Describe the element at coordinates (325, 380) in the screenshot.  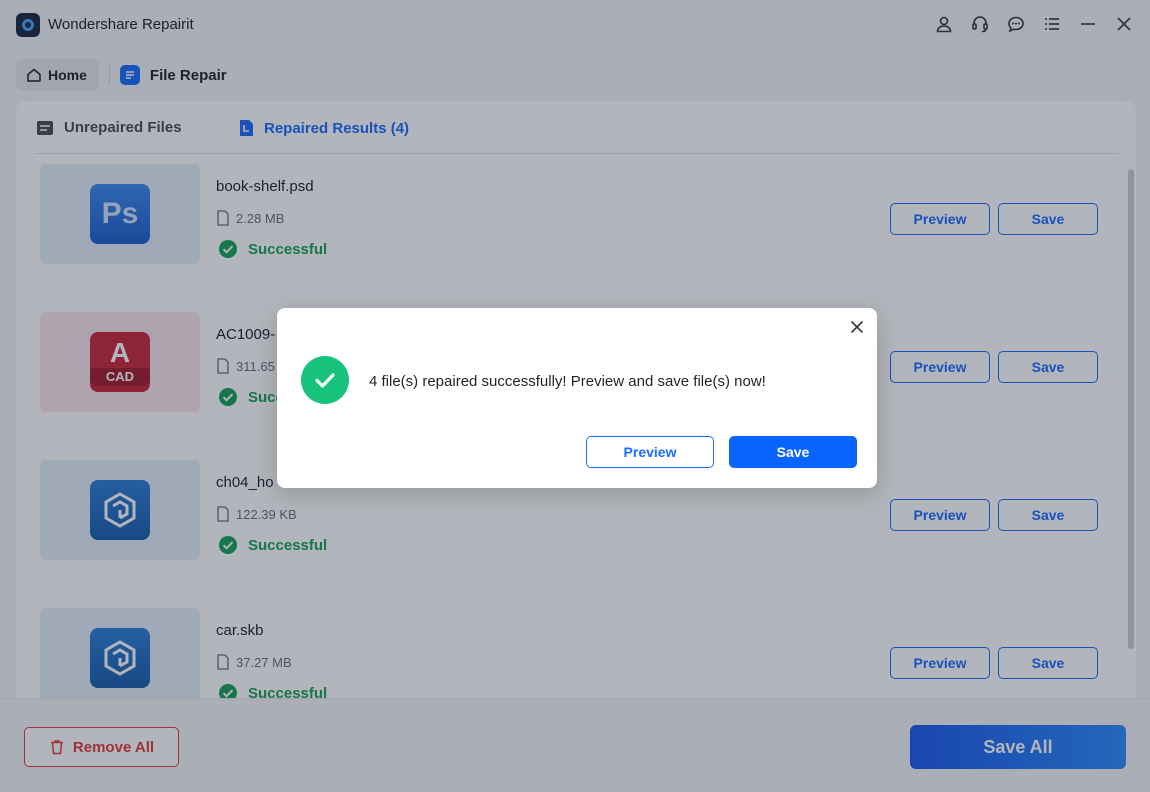
I see `success-check-icon` at that location.